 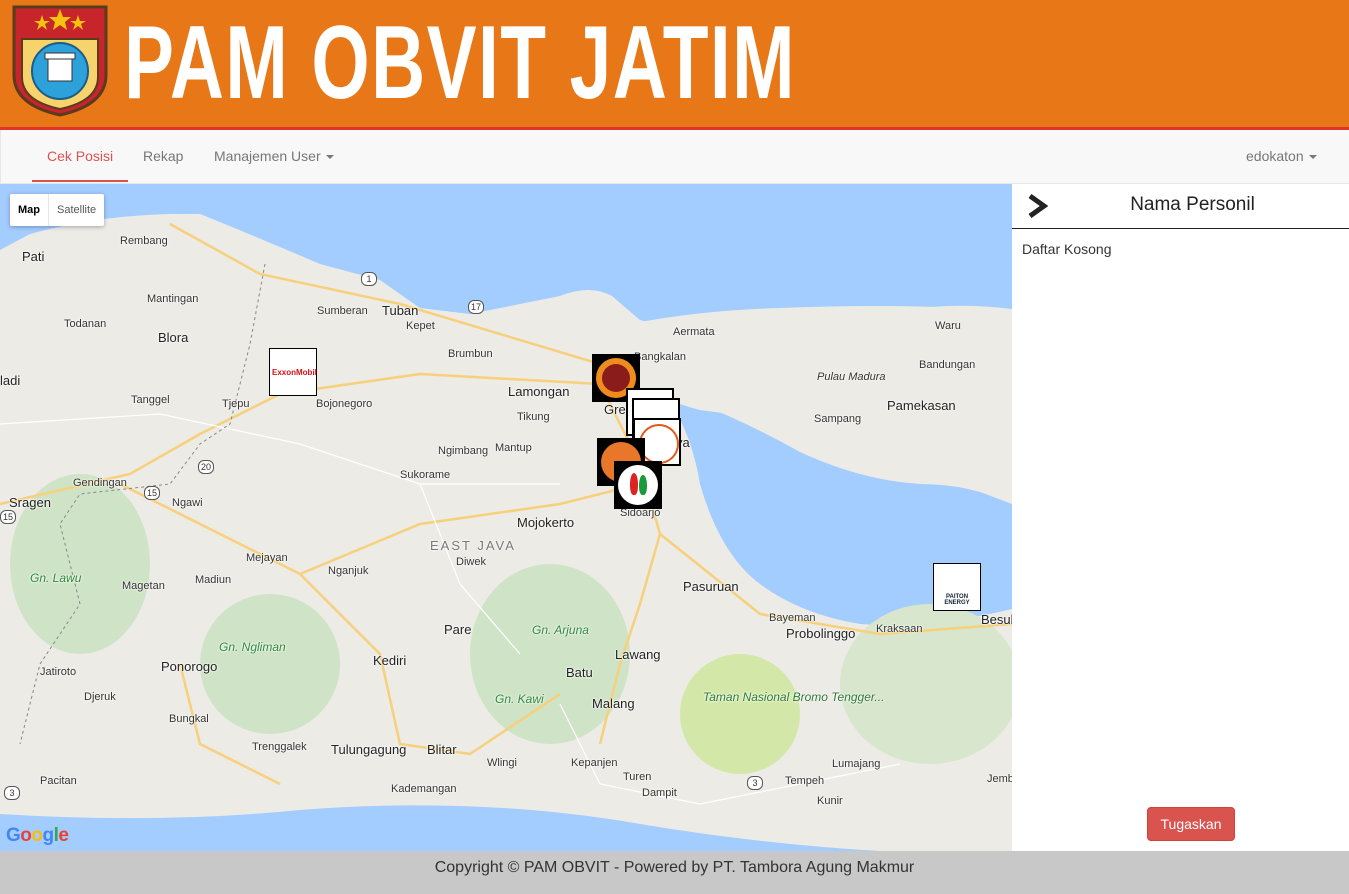 What do you see at coordinates (267, 156) in the screenshot?
I see `nav-manajemen-user-label: Manajemen User` at bounding box center [267, 156].